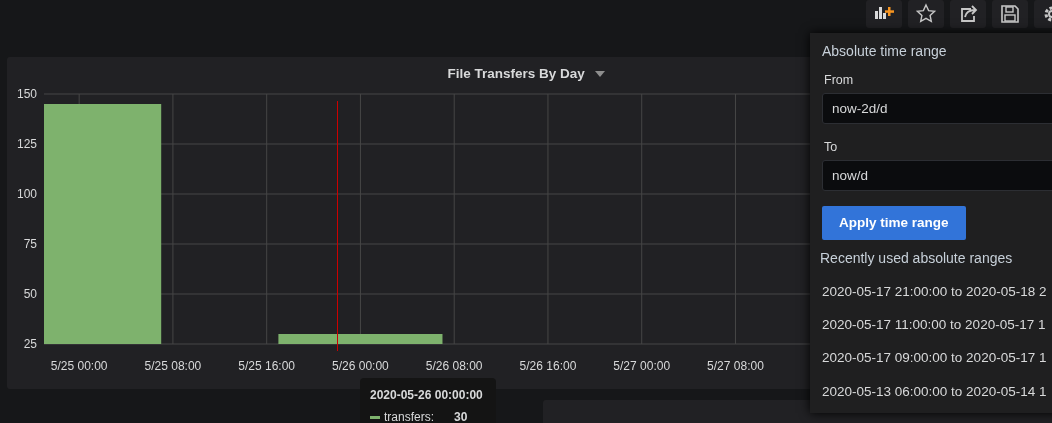  Describe the element at coordinates (884, 14) in the screenshot. I see `add-panel-button` at that location.